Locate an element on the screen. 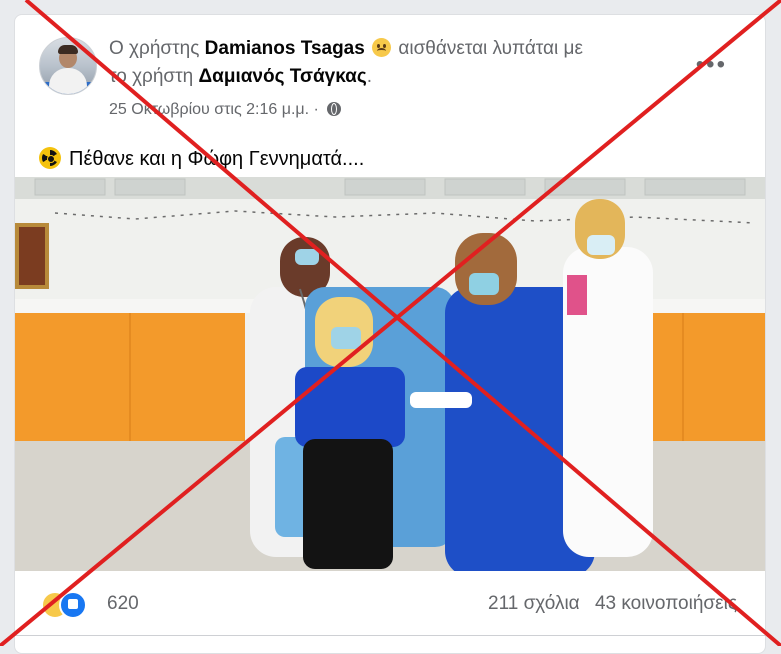  tagged-suffix: . is located at coordinates (369, 76).